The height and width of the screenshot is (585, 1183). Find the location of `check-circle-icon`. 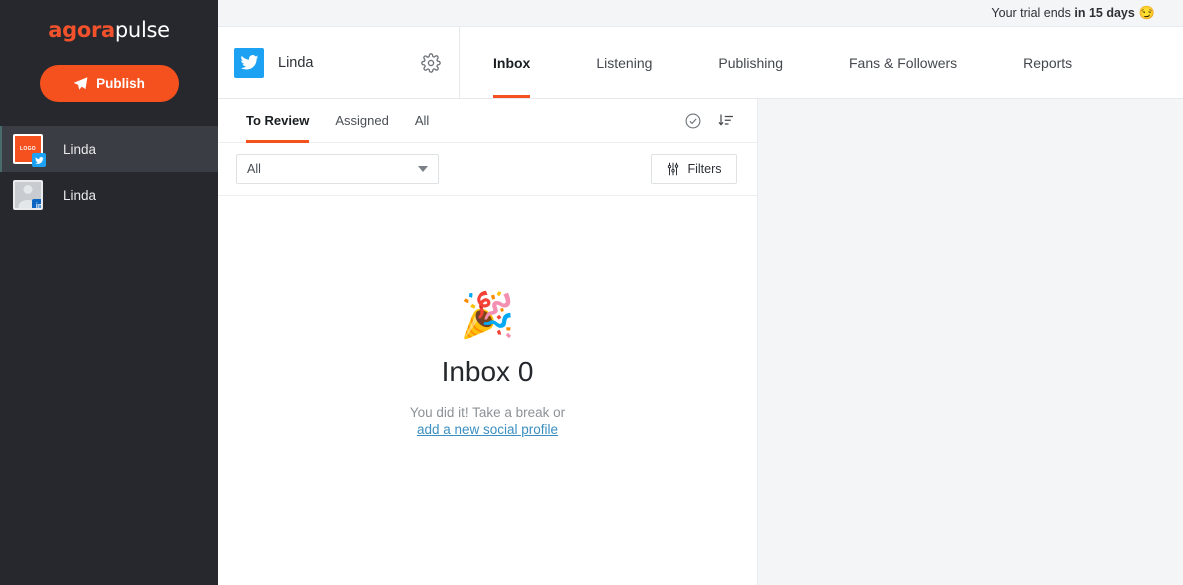

check-circle-icon is located at coordinates (693, 121).